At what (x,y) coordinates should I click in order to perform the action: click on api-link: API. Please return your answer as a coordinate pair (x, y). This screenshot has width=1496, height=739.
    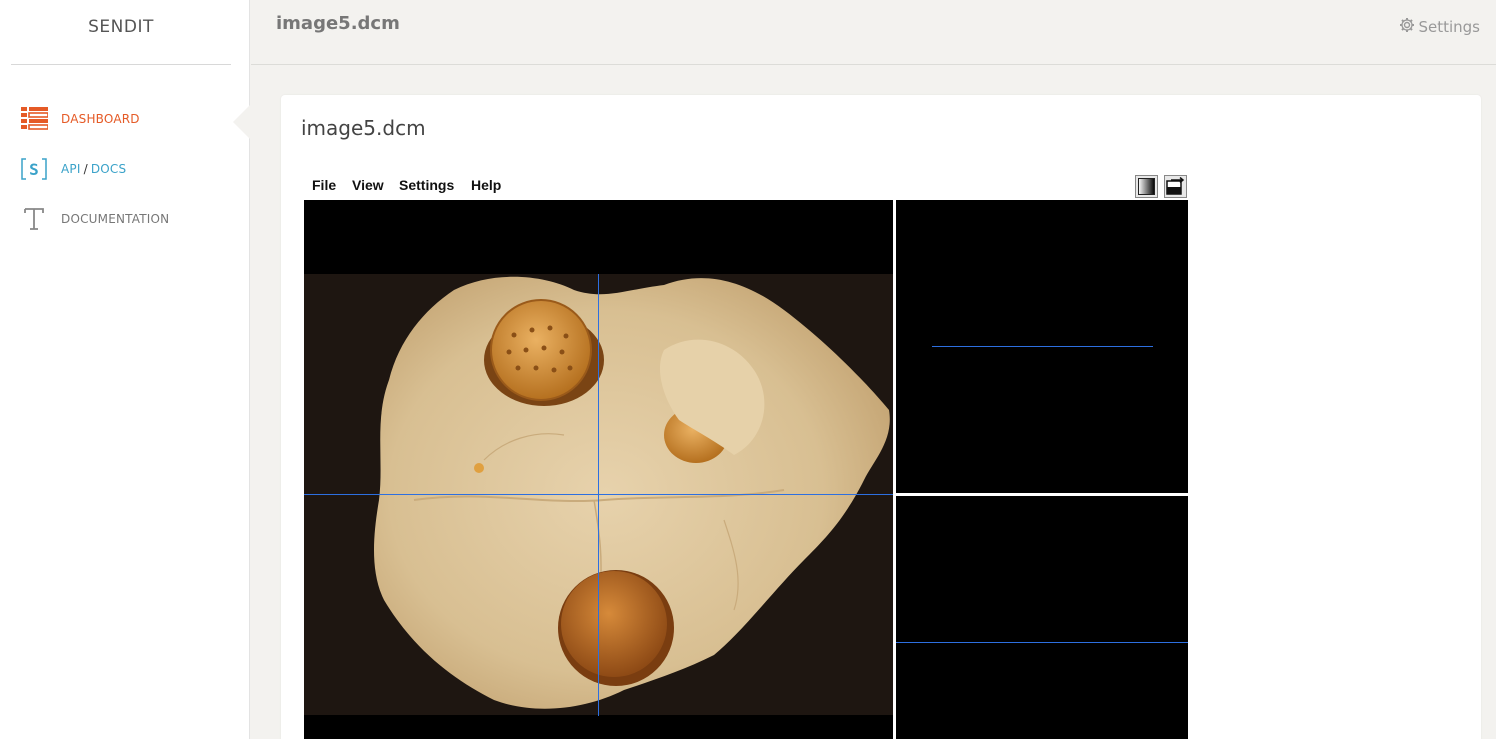
    Looking at the image, I should click on (71, 169).